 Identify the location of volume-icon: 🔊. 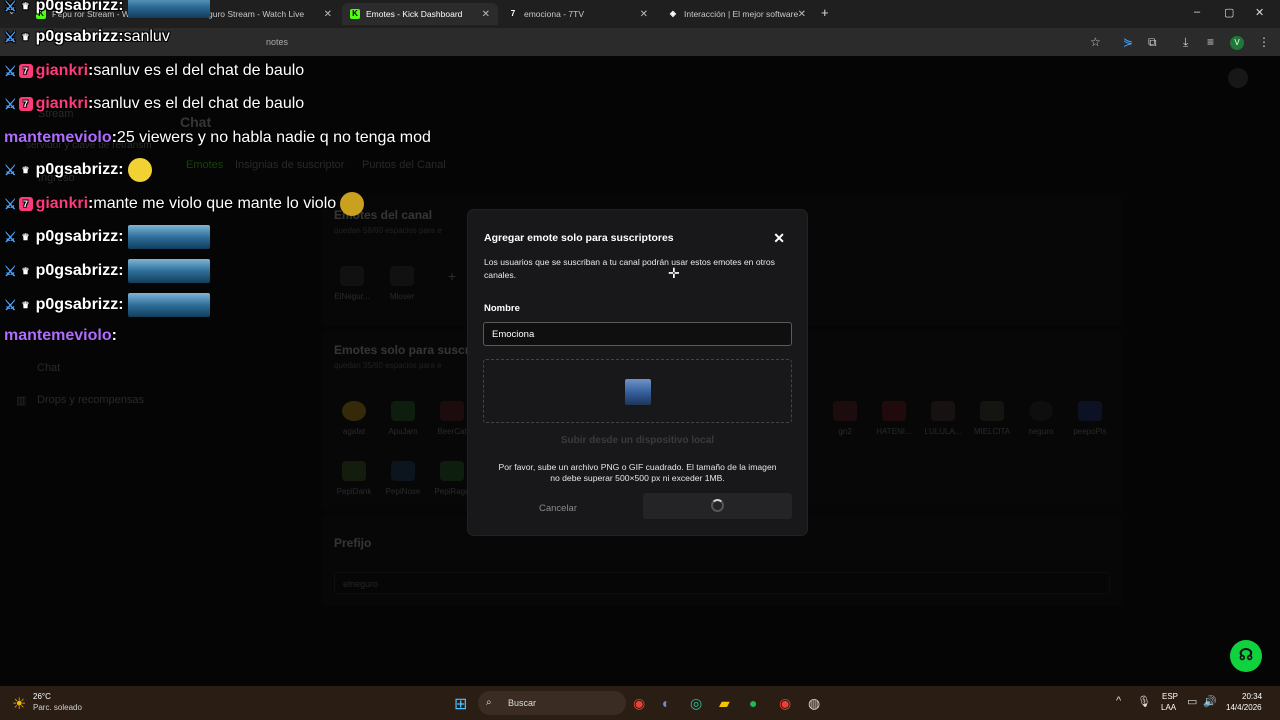
(1210, 701).